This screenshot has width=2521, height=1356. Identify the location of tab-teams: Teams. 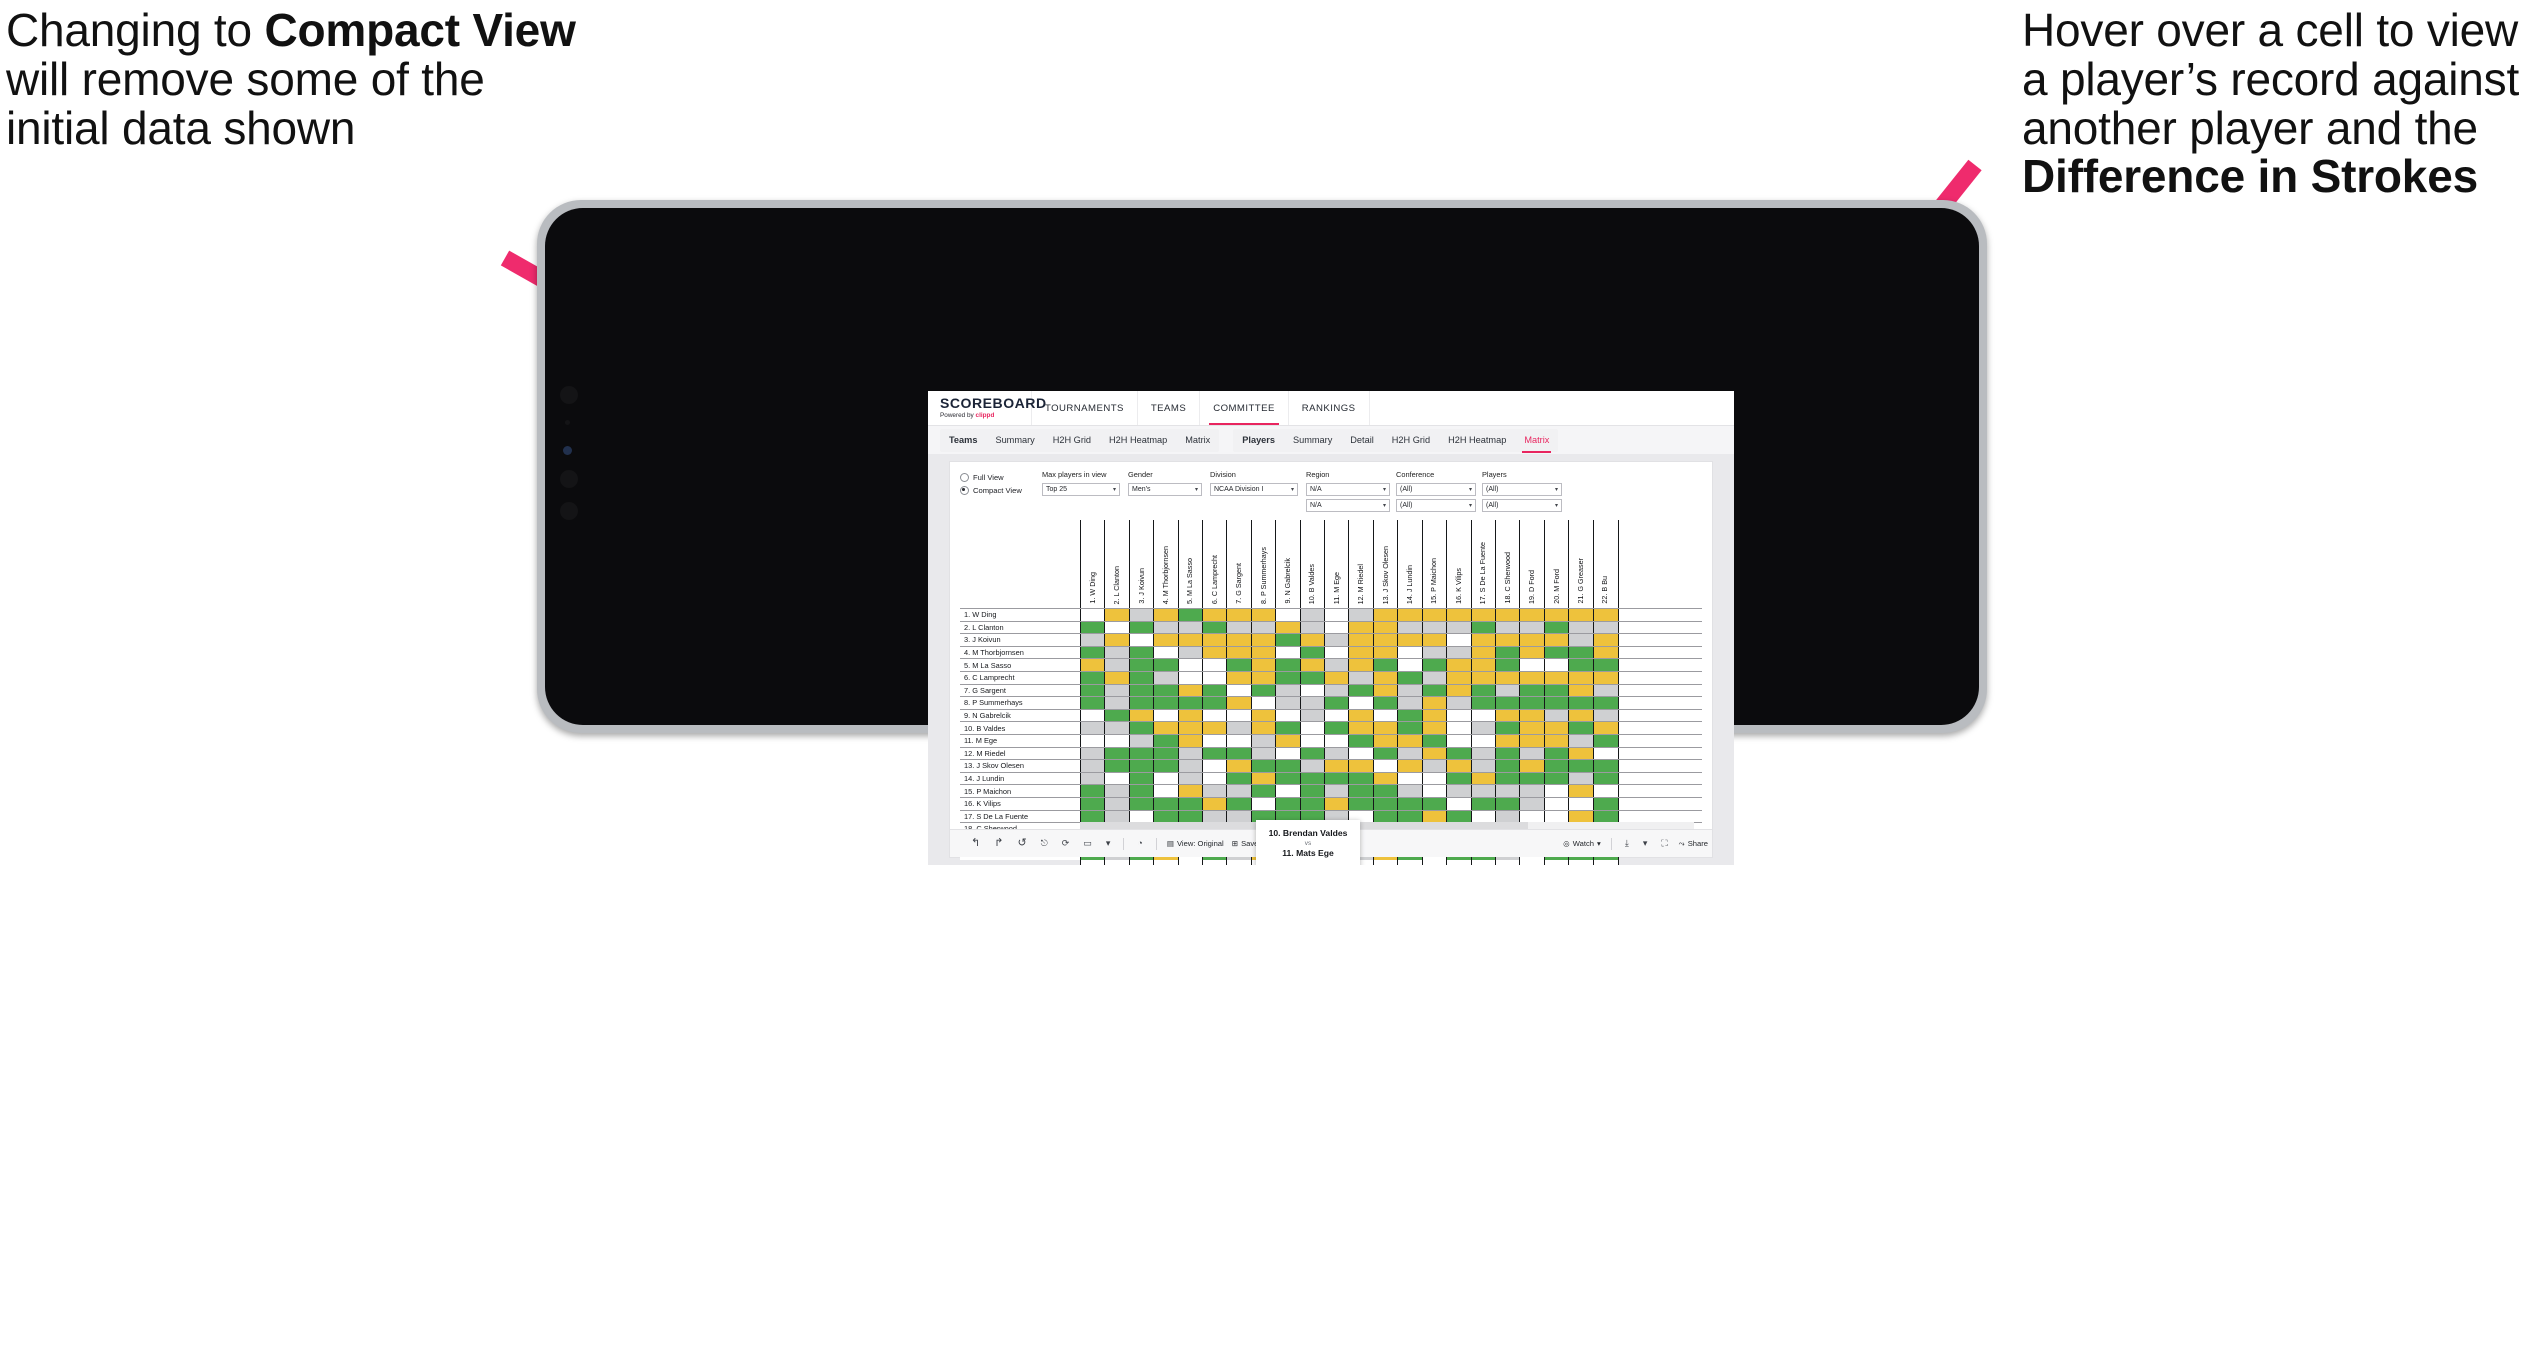
(963, 440).